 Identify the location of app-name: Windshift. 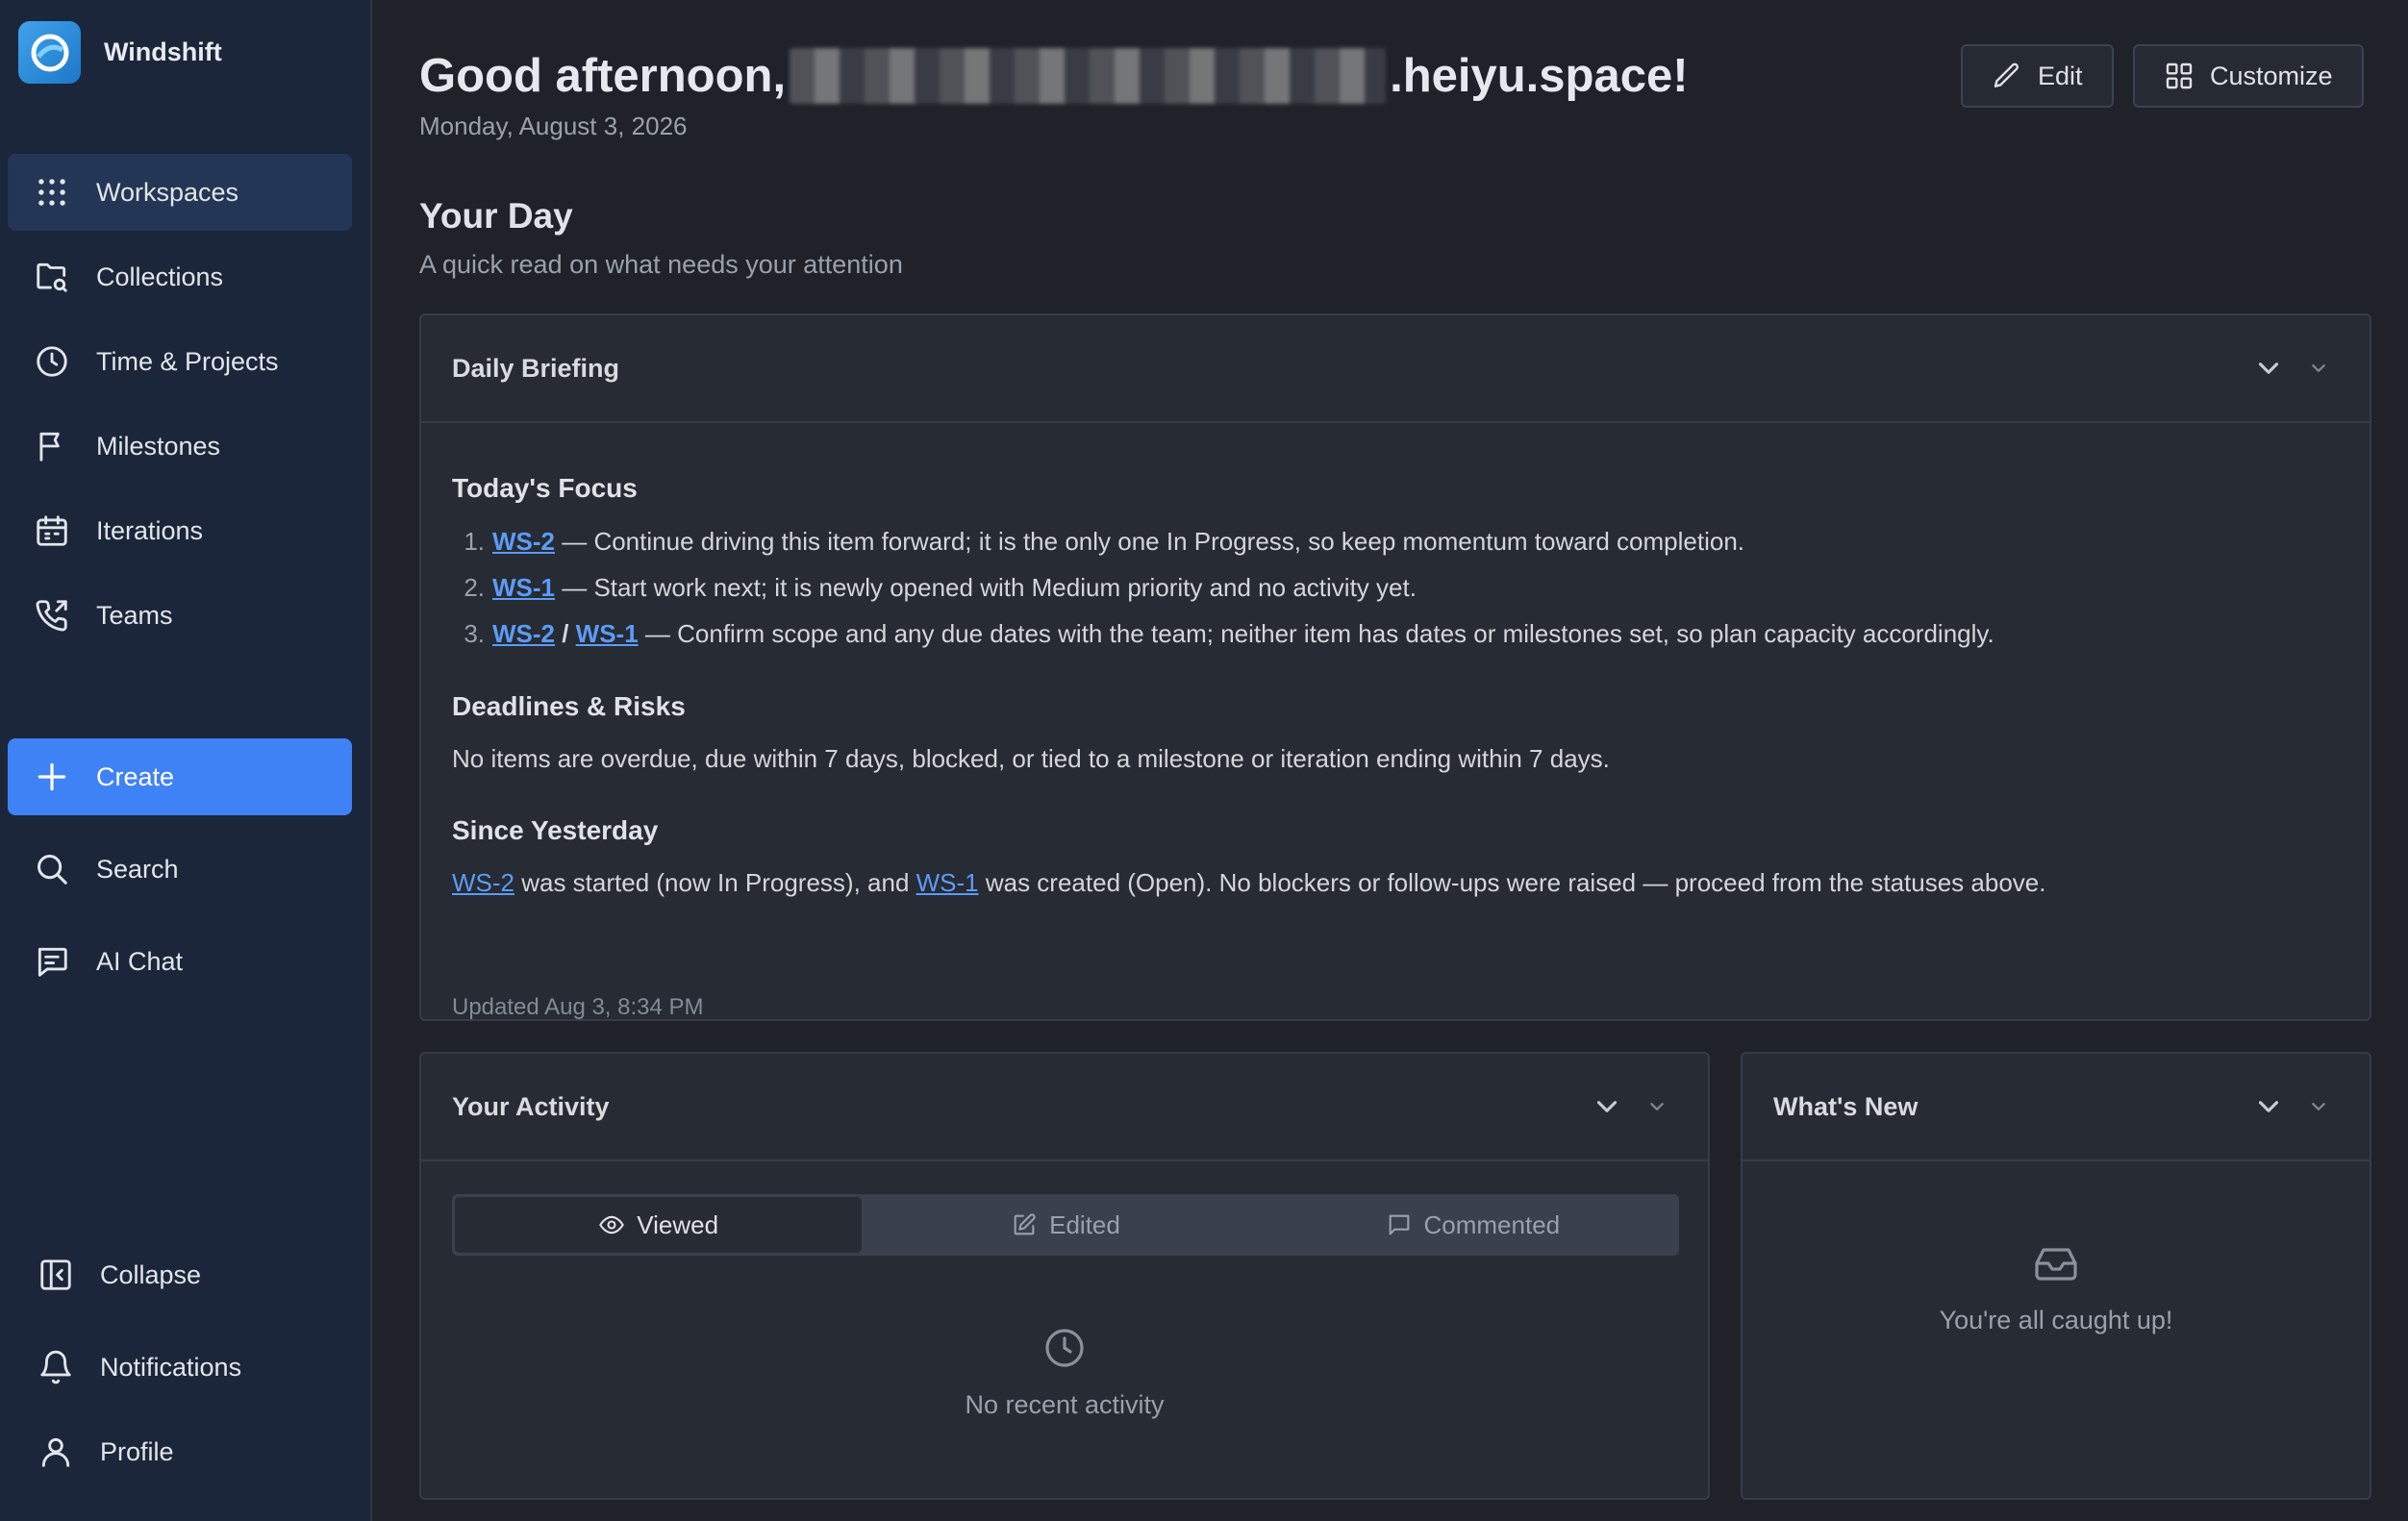
(163, 51).